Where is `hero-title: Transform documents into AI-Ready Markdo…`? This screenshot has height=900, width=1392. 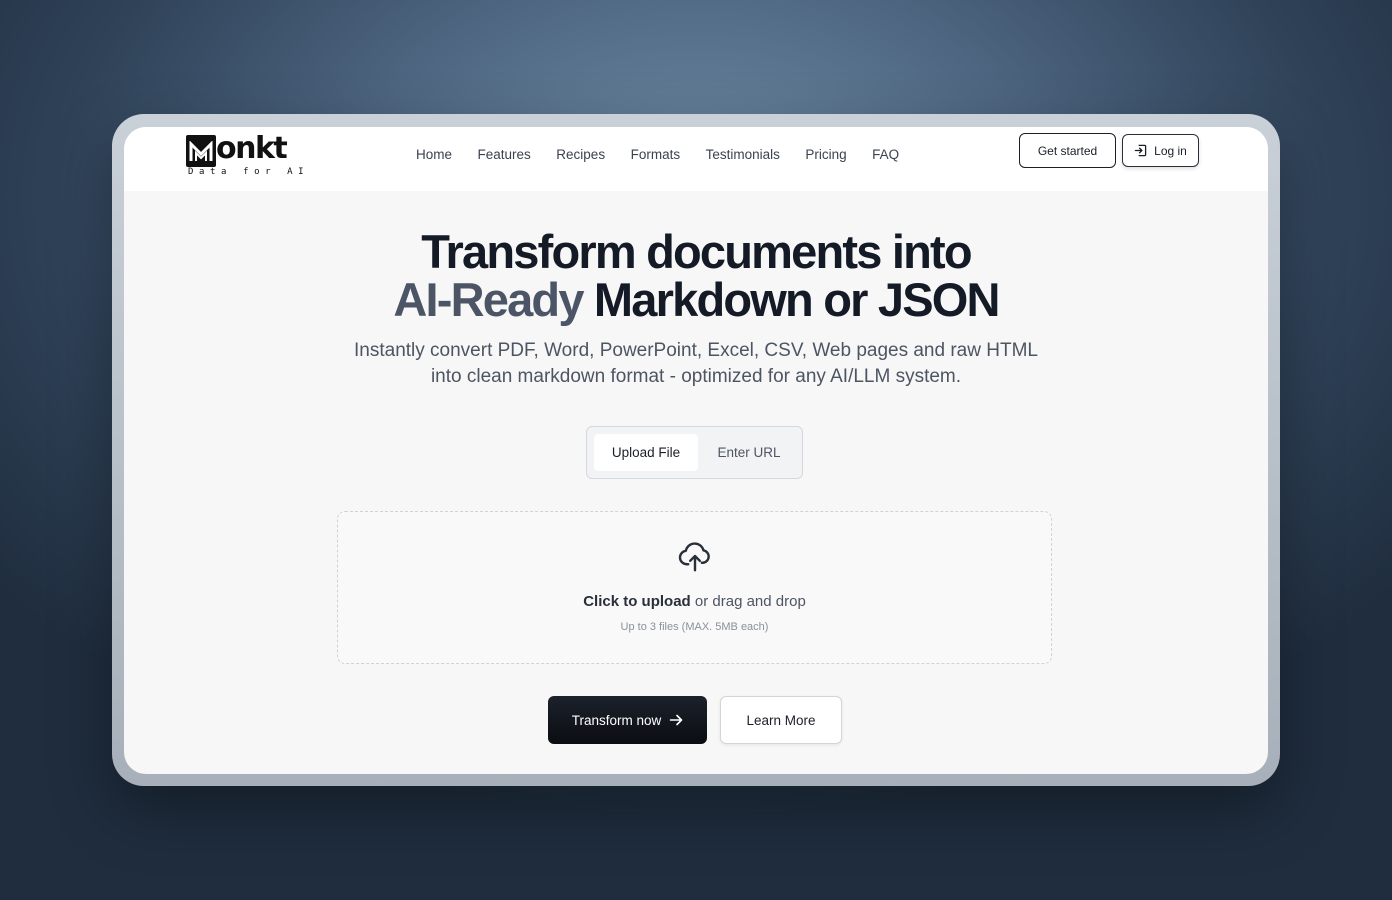 hero-title: Transform documents into AI-Ready Markdo… is located at coordinates (696, 276).